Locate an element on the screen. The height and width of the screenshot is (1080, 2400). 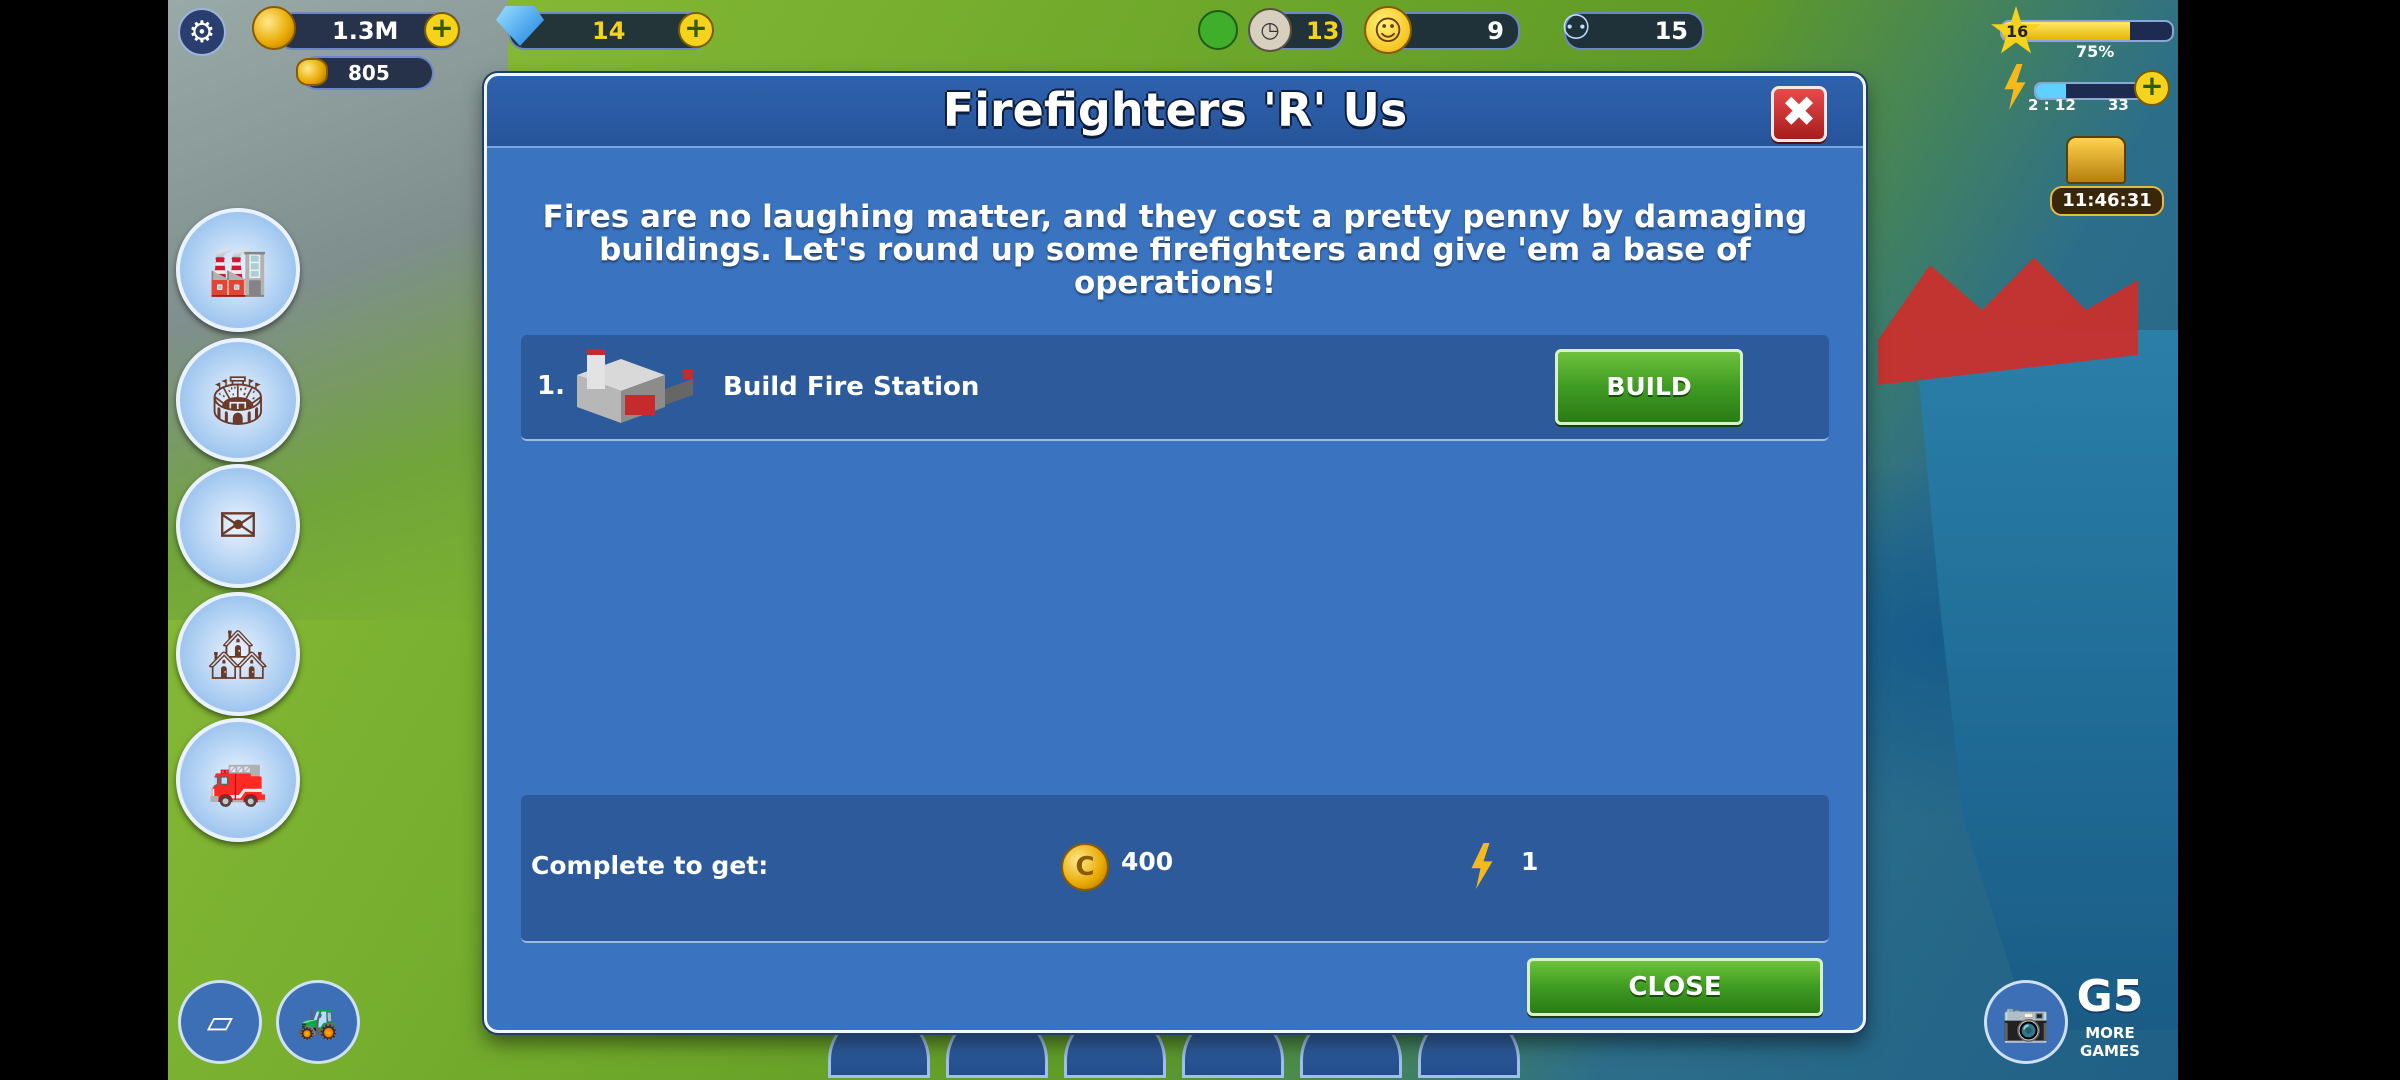
industry-building-button: 🏭 is located at coordinates (238, 270).